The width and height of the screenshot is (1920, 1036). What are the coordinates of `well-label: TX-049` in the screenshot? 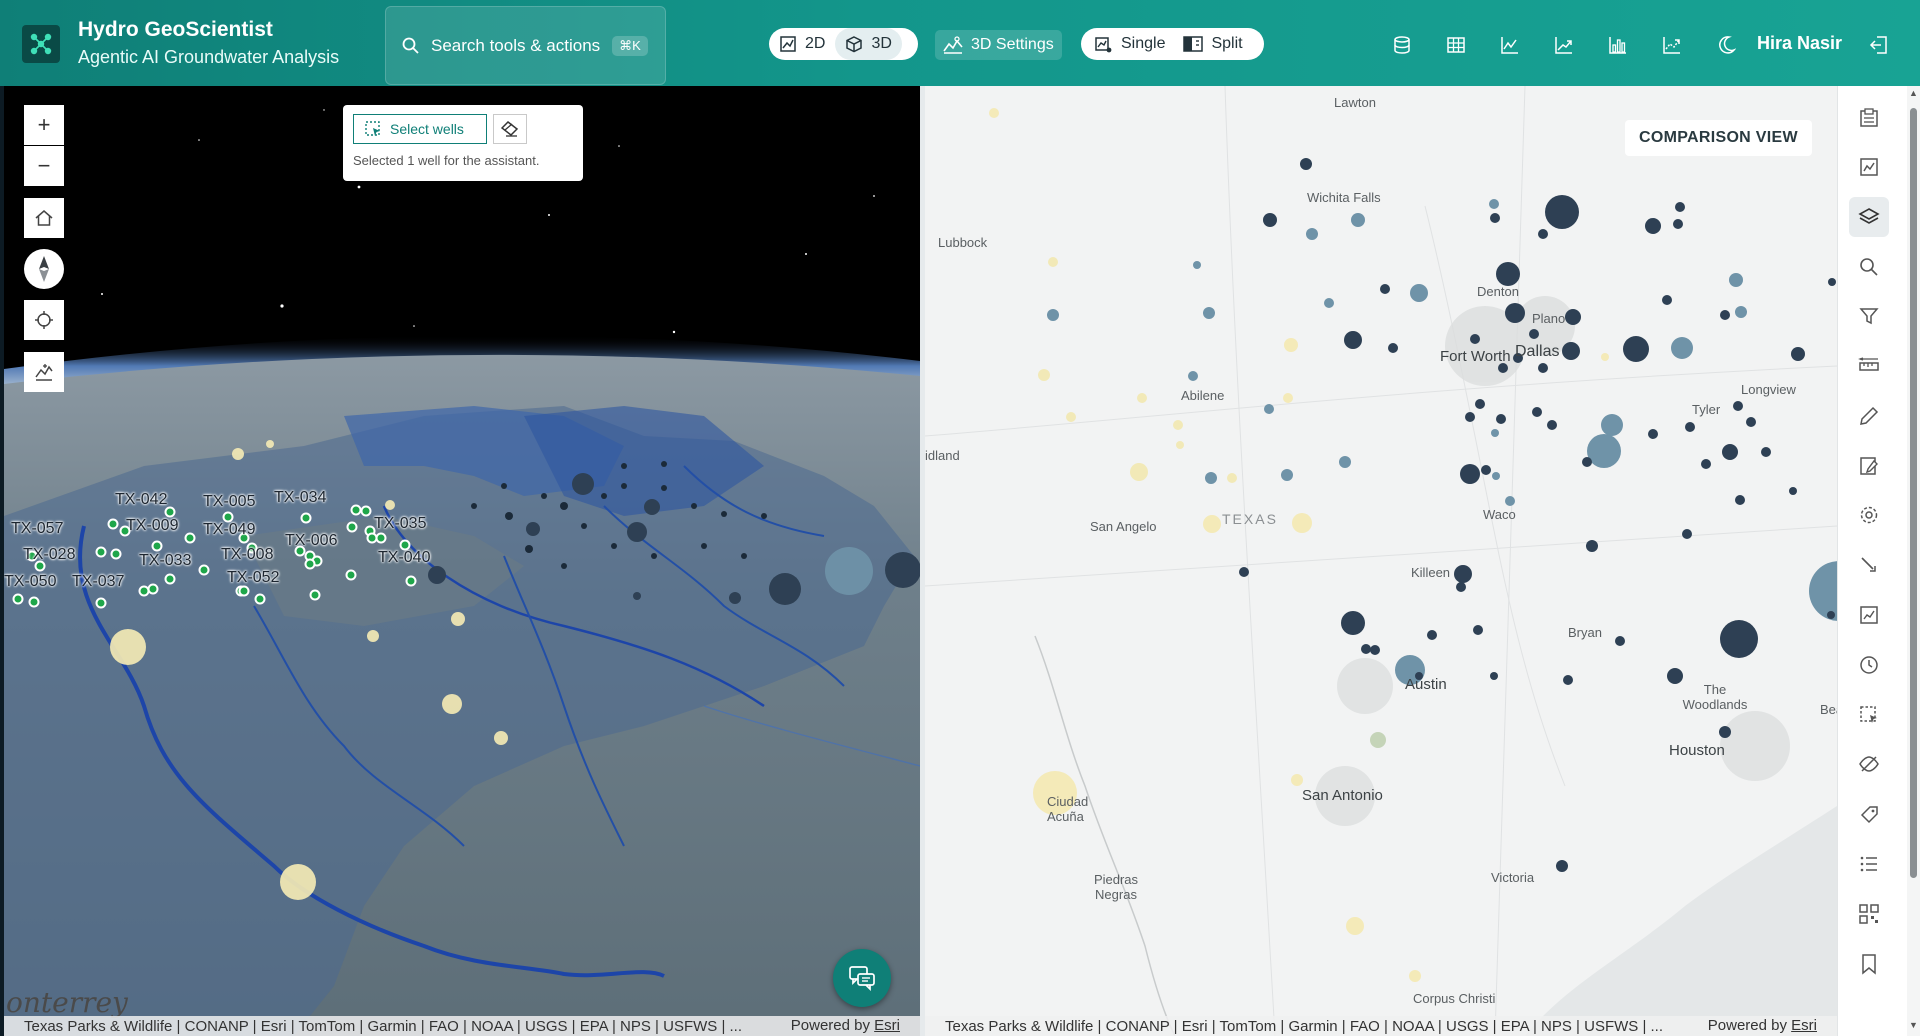 It's located at (229, 530).